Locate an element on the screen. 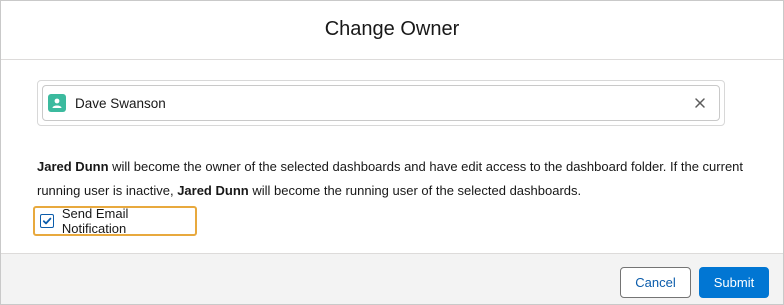 The height and width of the screenshot is (305, 784). send-email-notification-option: Send Email Notification is located at coordinates (115, 221).